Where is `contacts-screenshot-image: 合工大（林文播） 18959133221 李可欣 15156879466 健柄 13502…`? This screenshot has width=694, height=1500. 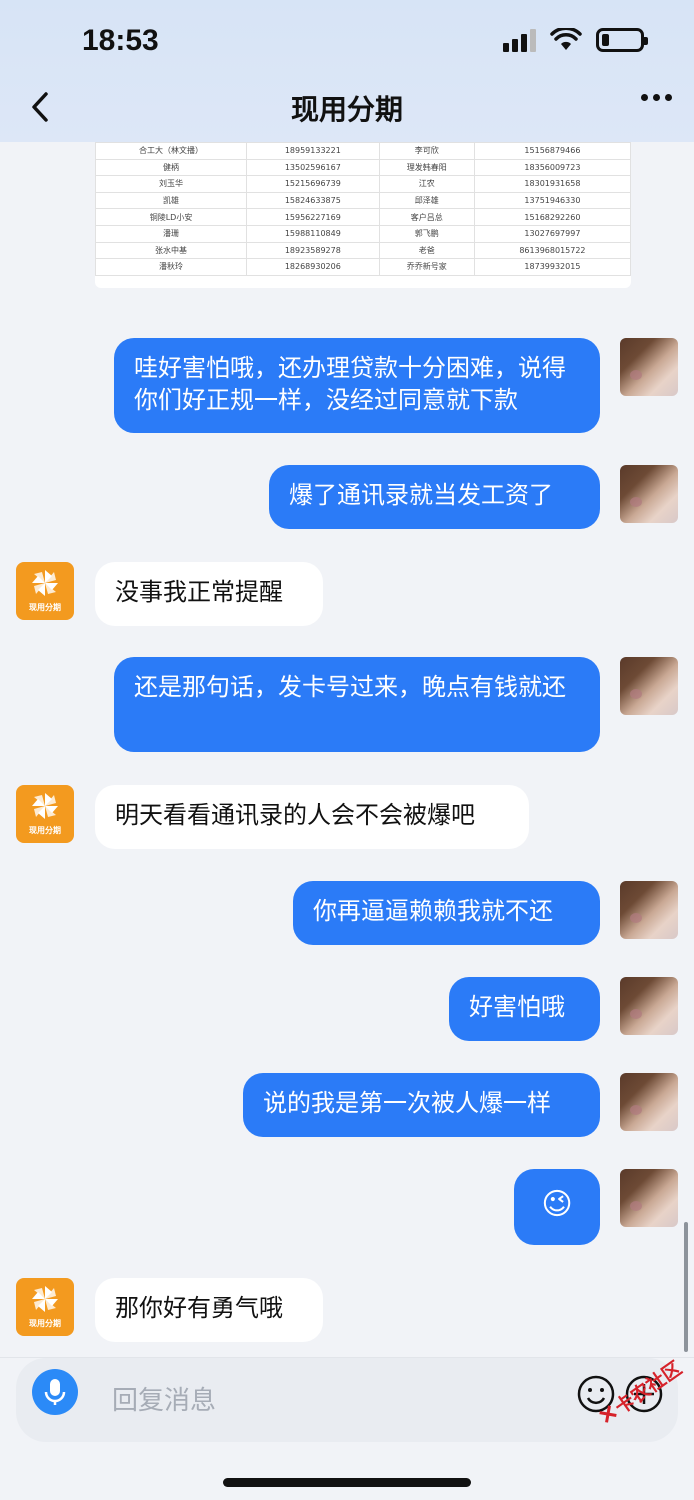 contacts-screenshot-image: 合工大（林文播） 18959133221 李可欣 15156879466 健柄 13502… is located at coordinates (363, 215).